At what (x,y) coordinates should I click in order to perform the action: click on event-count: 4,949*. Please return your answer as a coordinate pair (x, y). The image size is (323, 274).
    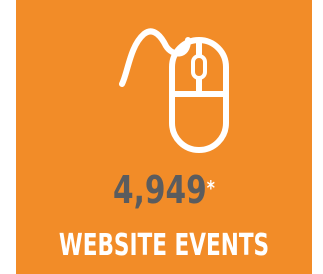
    Looking at the image, I should click on (164, 190).